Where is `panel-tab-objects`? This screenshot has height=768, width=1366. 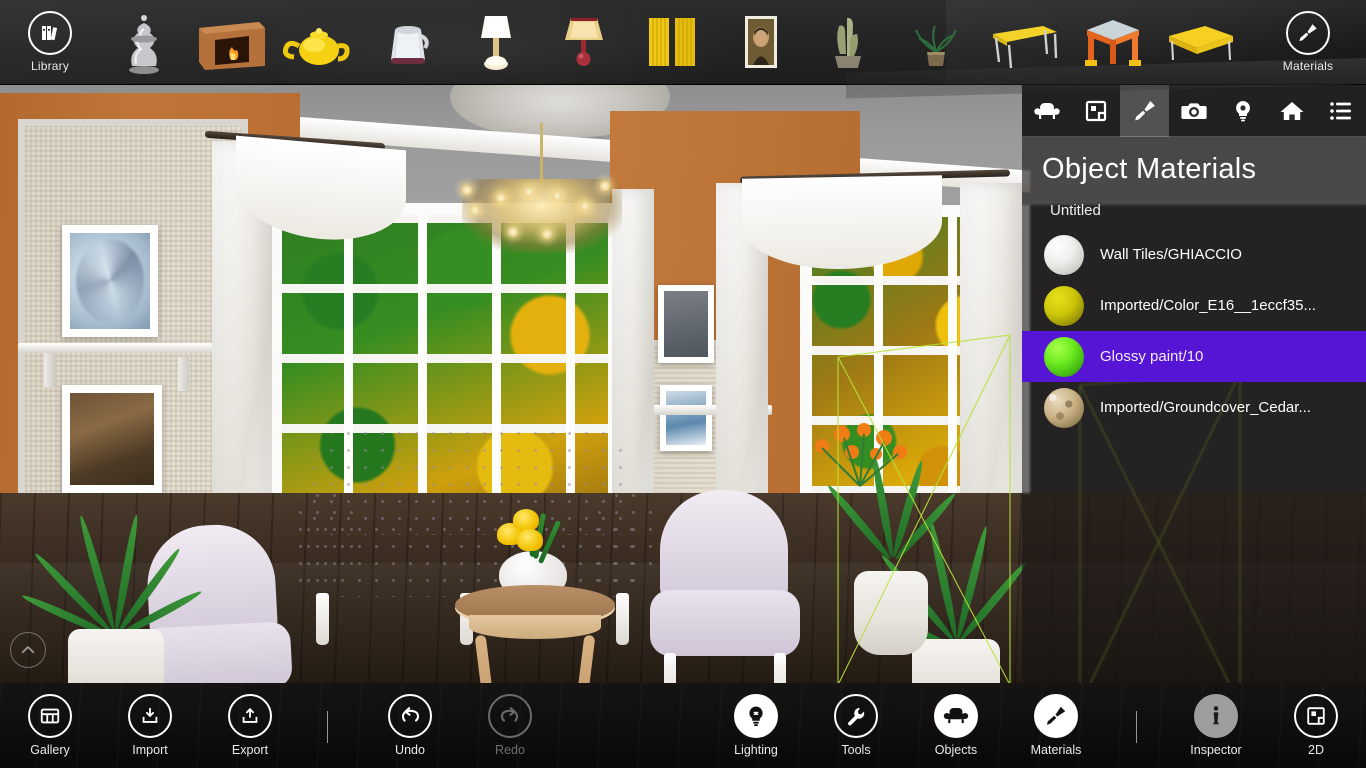 panel-tab-objects is located at coordinates (1046, 111).